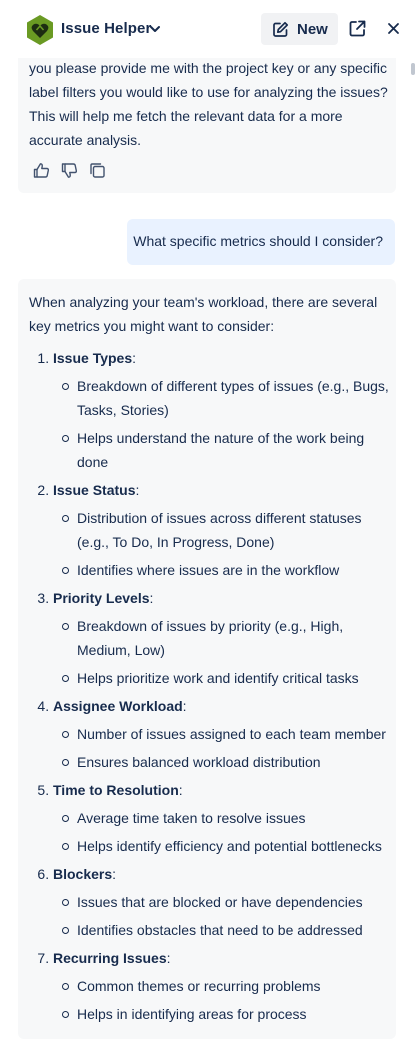 This screenshot has width=416, height=1039. Describe the element at coordinates (281, 29) in the screenshot. I see `pencil-square-icon` at that location.